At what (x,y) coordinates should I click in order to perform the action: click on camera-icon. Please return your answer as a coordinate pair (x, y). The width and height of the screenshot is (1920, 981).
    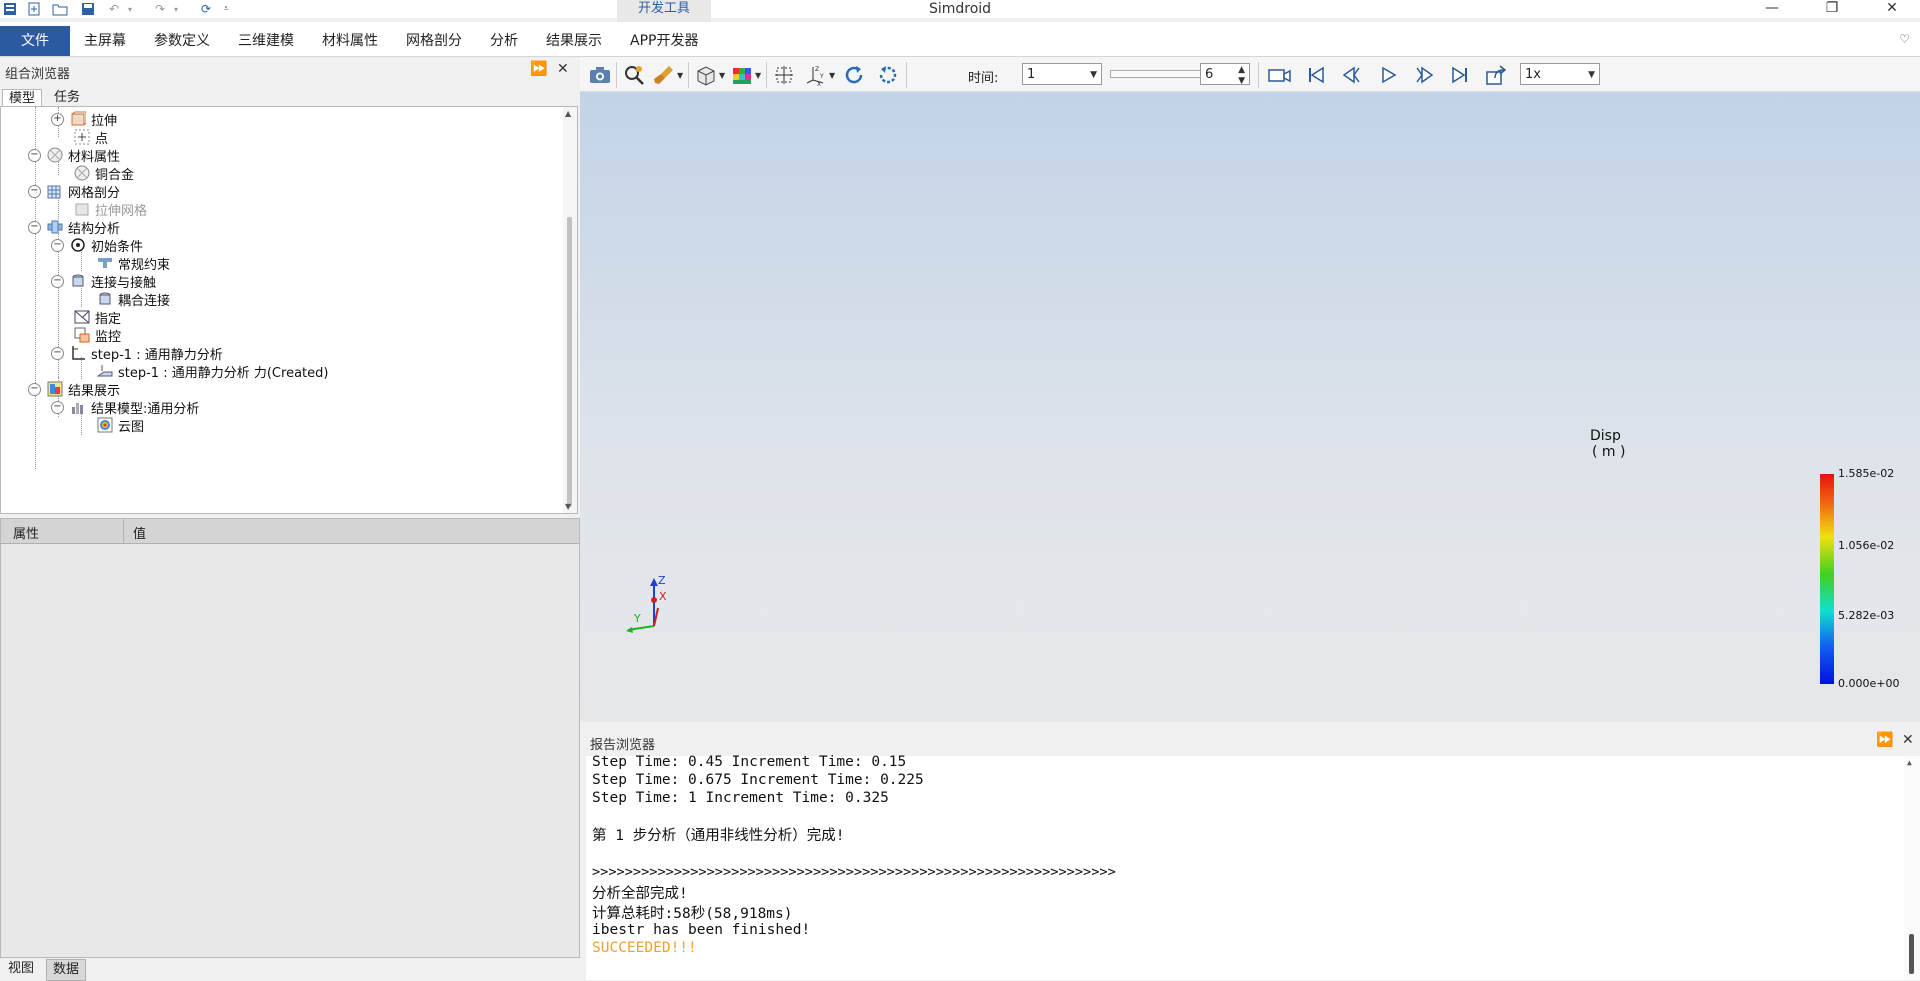
    Looking at the image, I should click on (600, 75).